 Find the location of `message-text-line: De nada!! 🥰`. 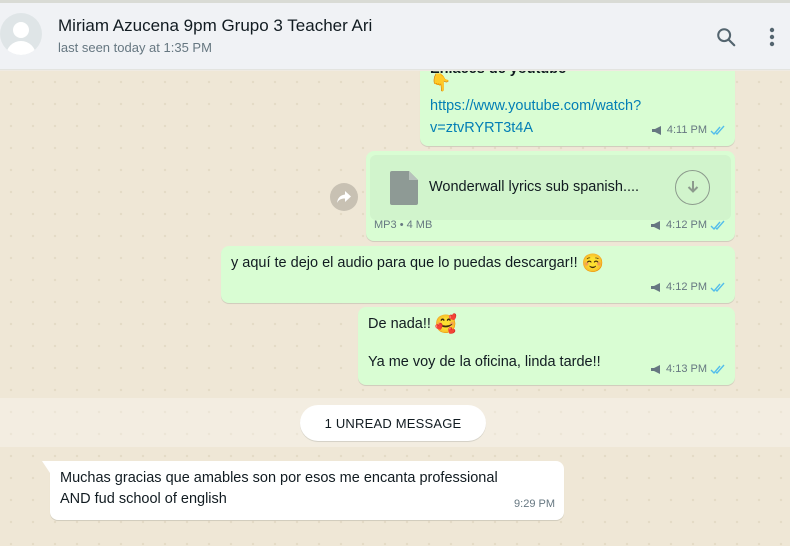

message-text-line: De nada!! 🥰 is located at coordinates (412, 324).